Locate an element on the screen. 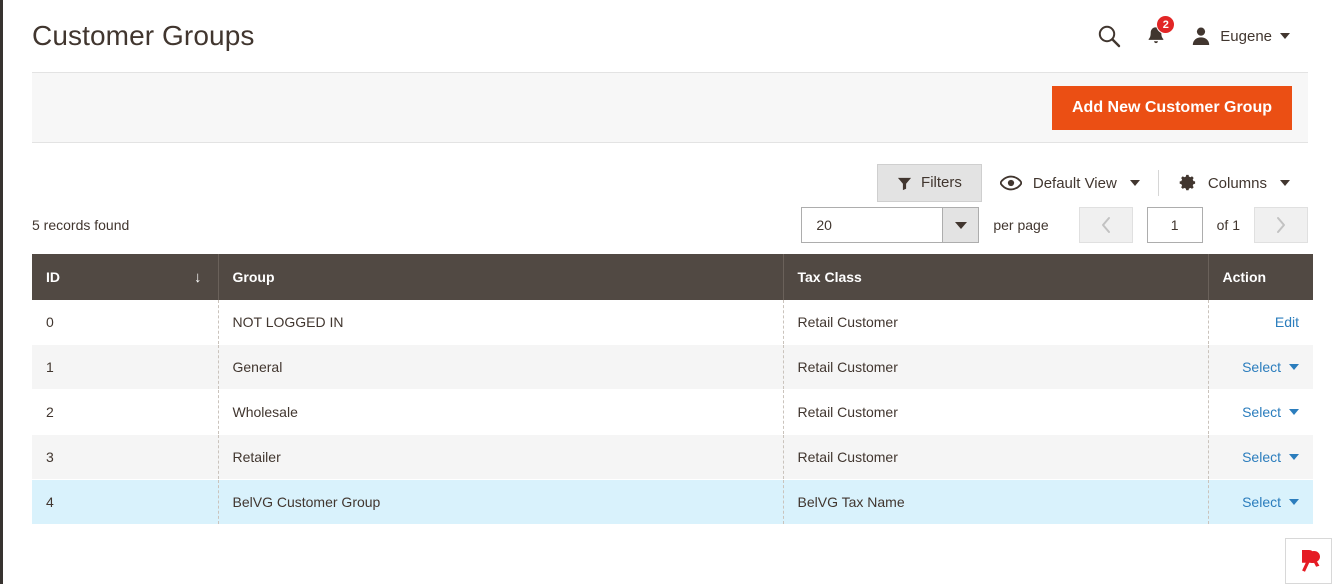 This screenshot has height=584, width=1332. page-header: Customer Groups 2 Eugene is located at coordinates (667, 36).